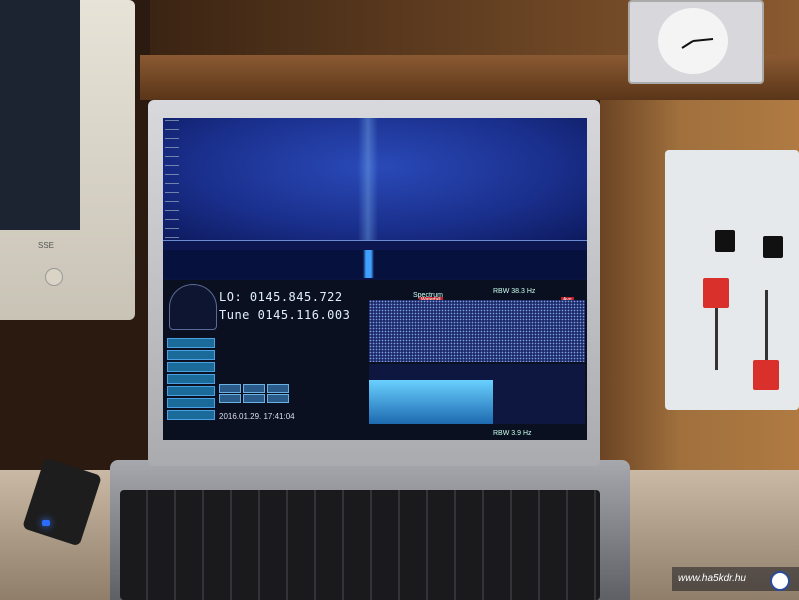  I want to click on audio-mixer-panel, so click(732, 280).